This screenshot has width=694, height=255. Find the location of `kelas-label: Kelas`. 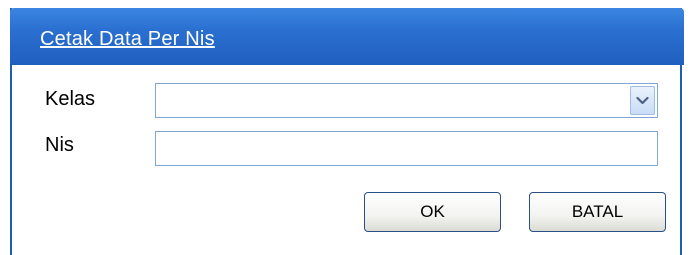

kelas-label: Kelas is located at coordinates (70, 99).